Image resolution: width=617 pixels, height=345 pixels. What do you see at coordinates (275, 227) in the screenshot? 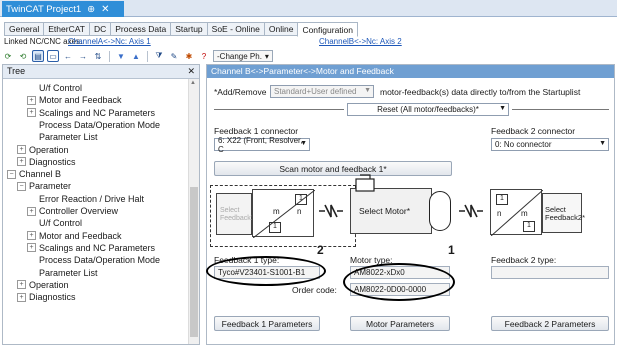
I see `gear-1-value-lower: 1` at bounding box center [275, 227].